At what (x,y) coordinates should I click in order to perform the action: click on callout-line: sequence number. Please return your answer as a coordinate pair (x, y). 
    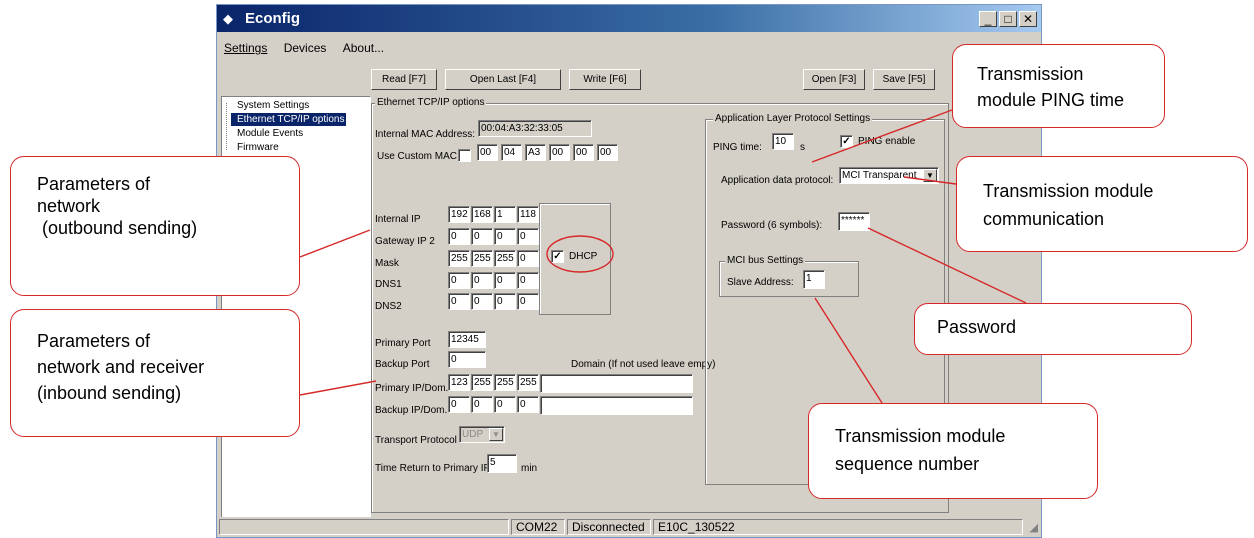
    Looking at the image, I should click on (907, 464).